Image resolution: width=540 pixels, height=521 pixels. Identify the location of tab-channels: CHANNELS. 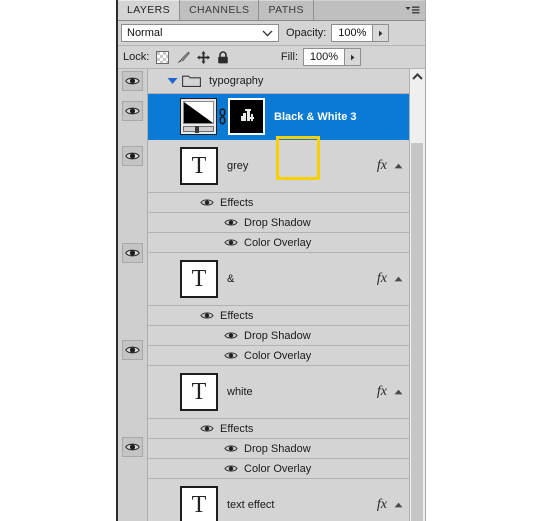
(220, 10).